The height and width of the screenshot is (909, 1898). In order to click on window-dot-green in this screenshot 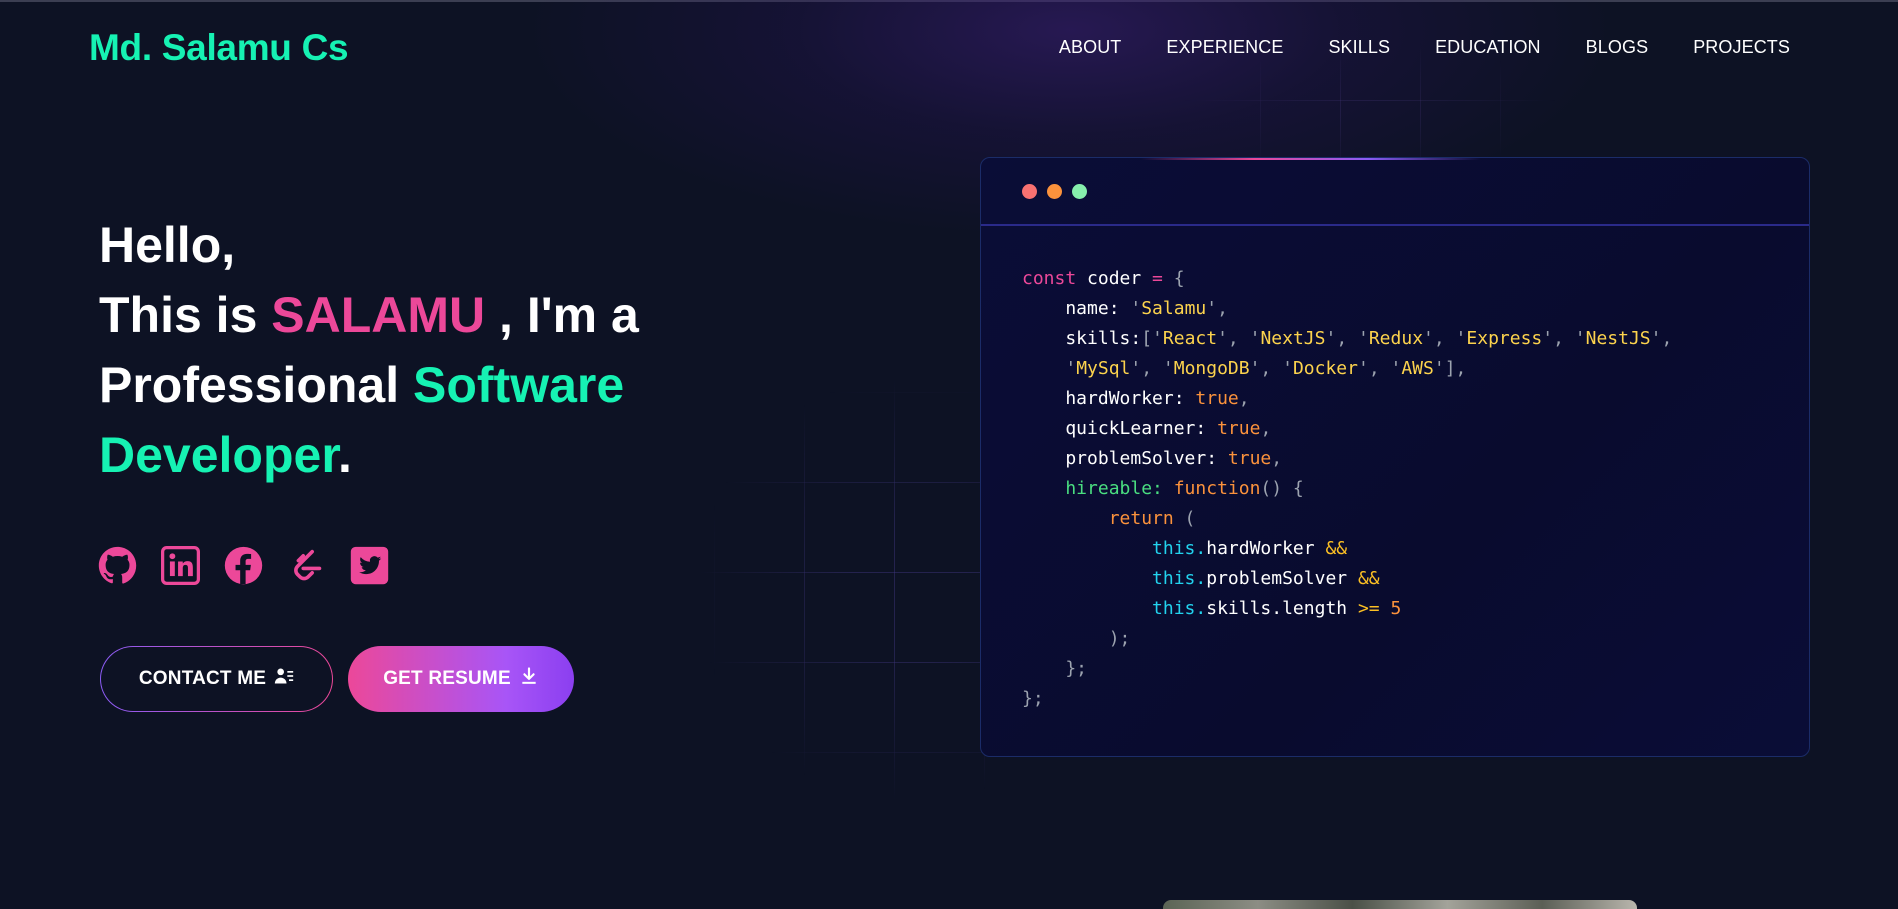, I will do `click(1079, 191)`.